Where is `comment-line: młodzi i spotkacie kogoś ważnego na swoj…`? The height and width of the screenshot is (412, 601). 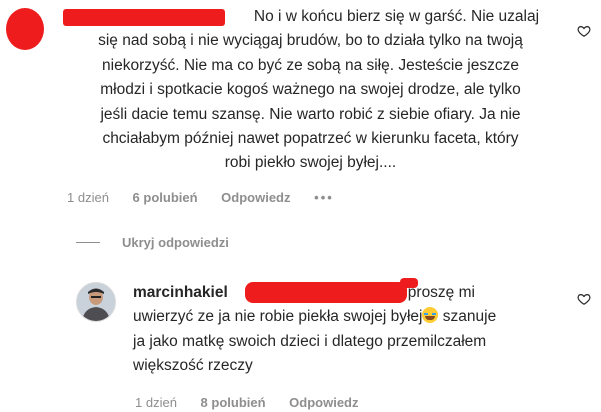 comment-line: młodzi i spotkacie kogoś ważnego na swoj… is located at coordinates (310, 90).